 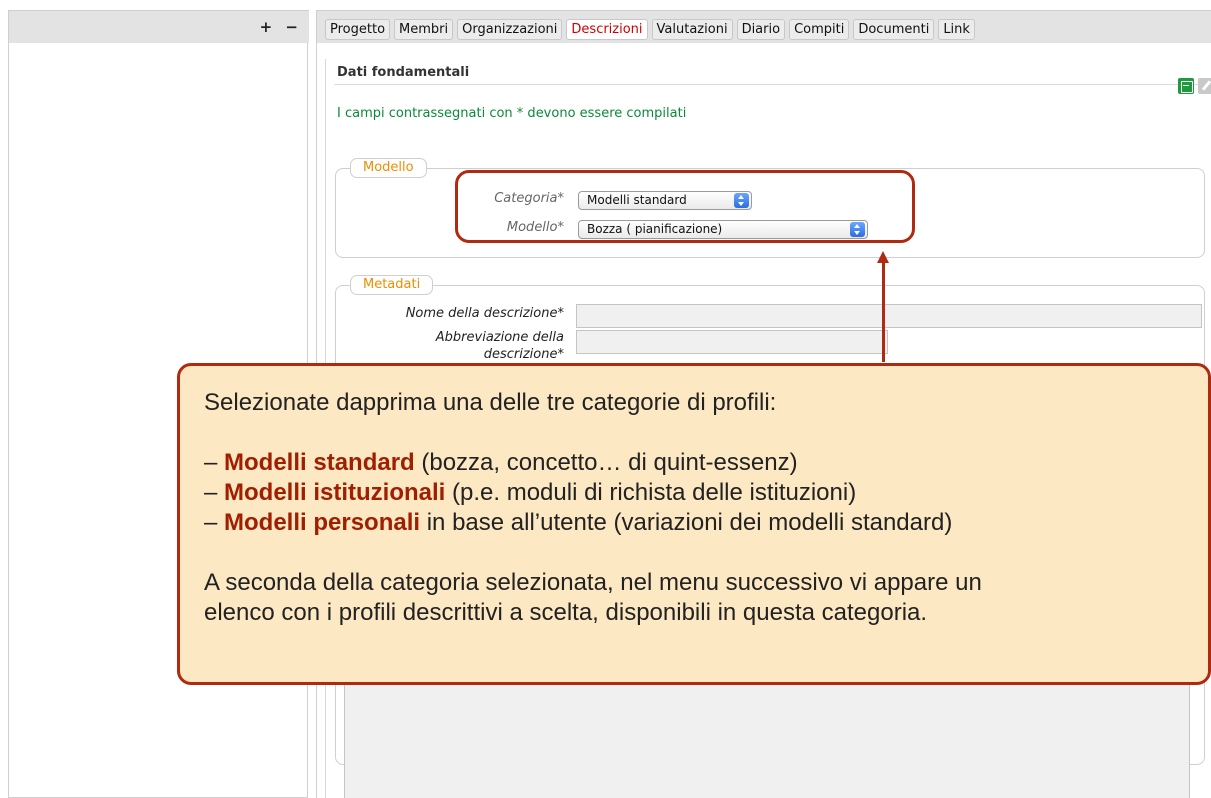 What do you see at coordinates (510, 29) in the screenshot?
I see `tab-organizzazioni: Organizzazioni` at bounding box center [510, 29].